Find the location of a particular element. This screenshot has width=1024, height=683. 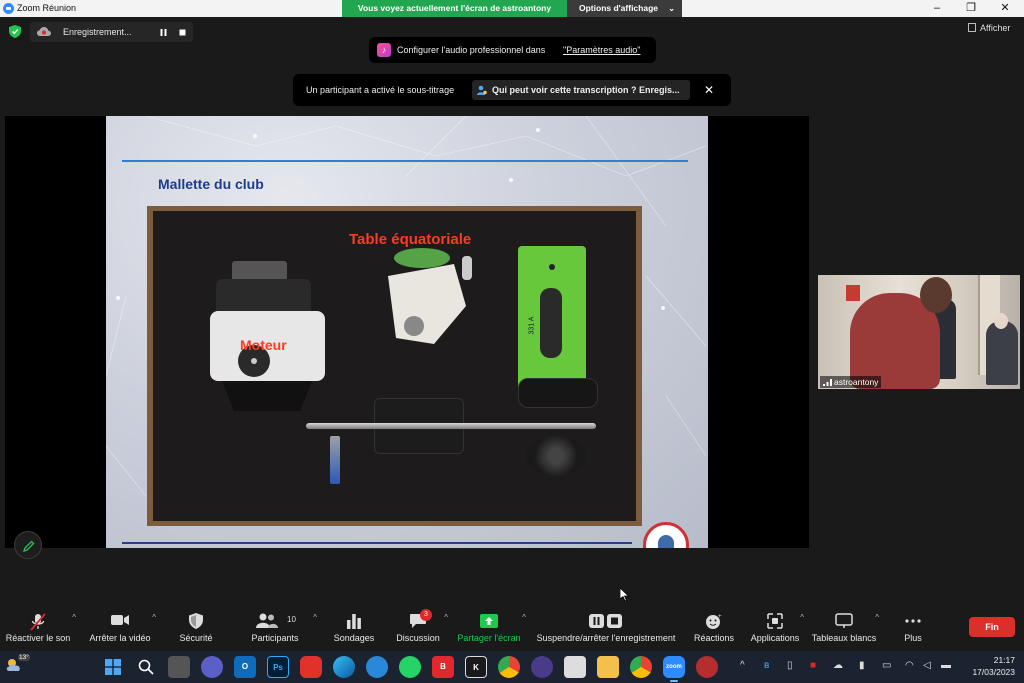

stop-video-label: Arrêter la vidéo is located at coordinates (120, 638).